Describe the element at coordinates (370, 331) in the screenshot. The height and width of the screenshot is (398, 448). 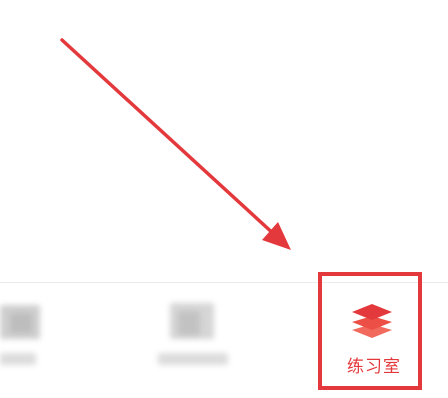
I see `annotation-highlight-box` at that location.